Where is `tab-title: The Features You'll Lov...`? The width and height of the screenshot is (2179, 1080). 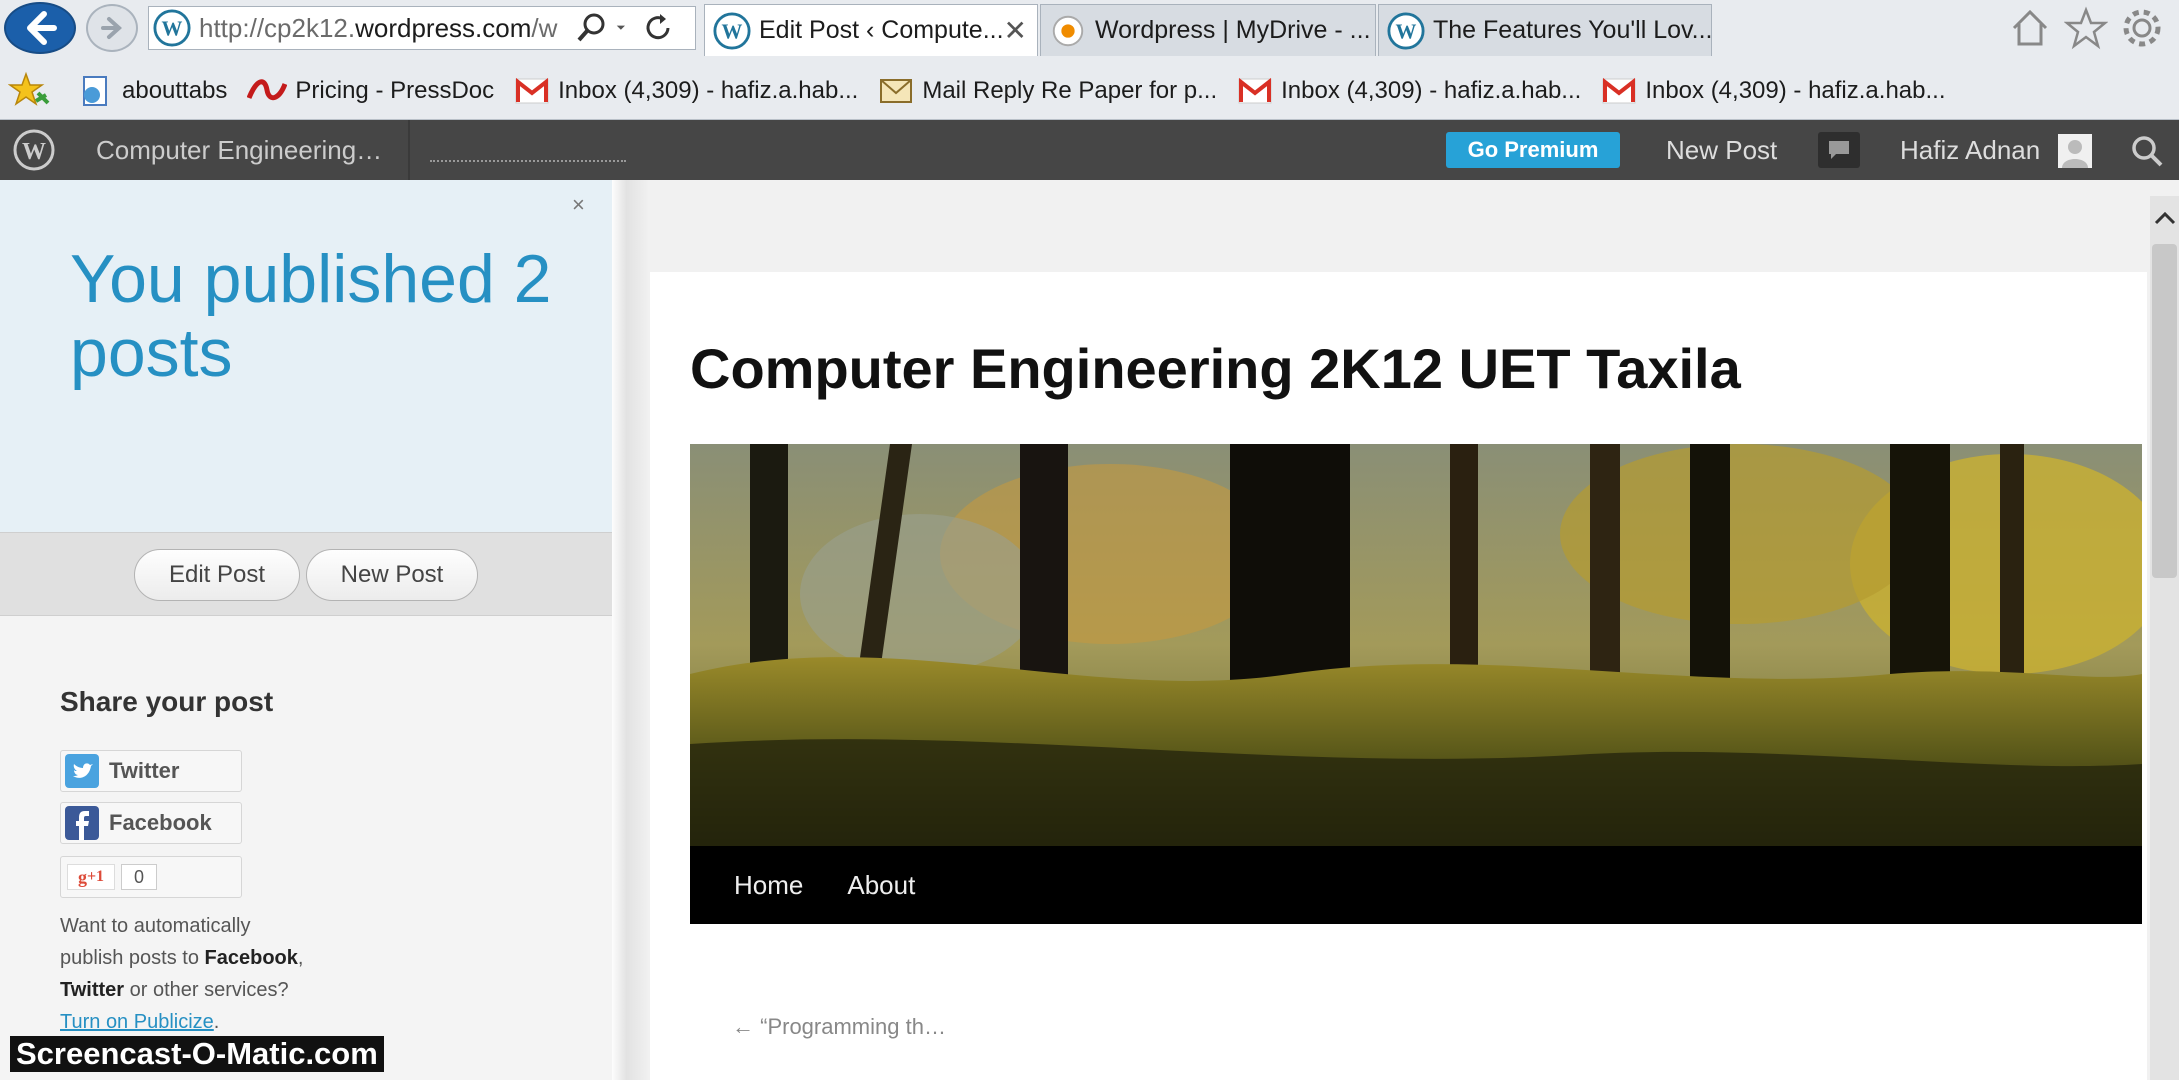
tab-title: The Features You'll Lov... is located at coordinates (1572, 30).